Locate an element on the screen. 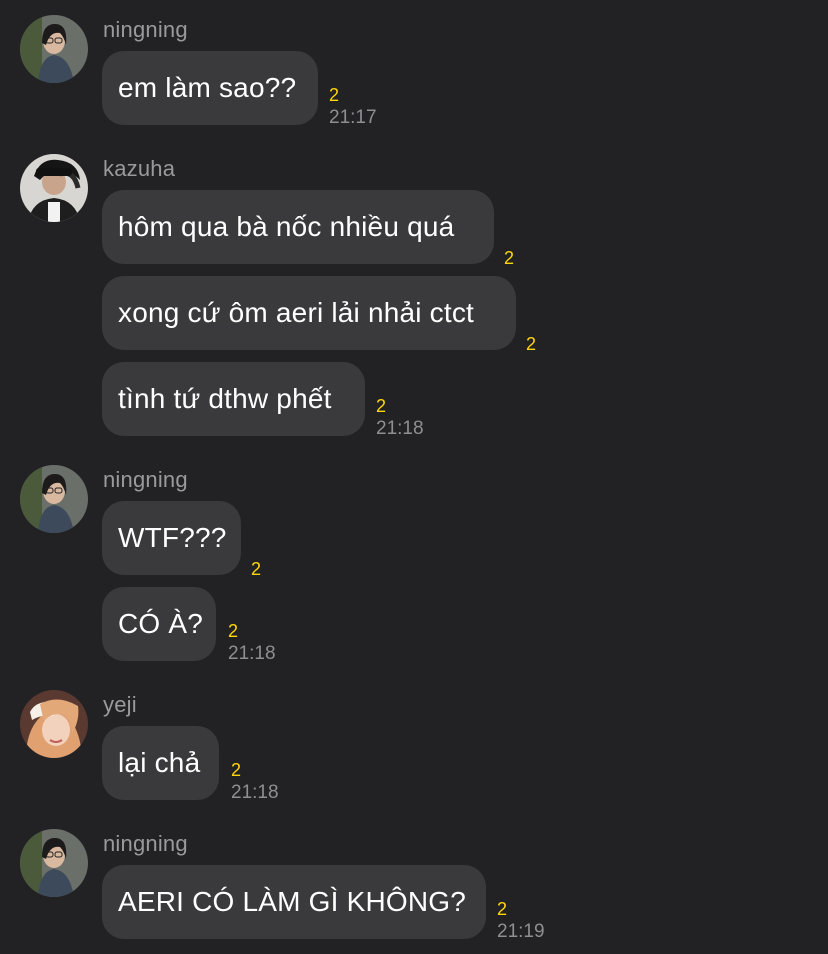 The height and width of the screenshot is (954, 828). kazuha-avatar-image is located at coordinates (54, 188).